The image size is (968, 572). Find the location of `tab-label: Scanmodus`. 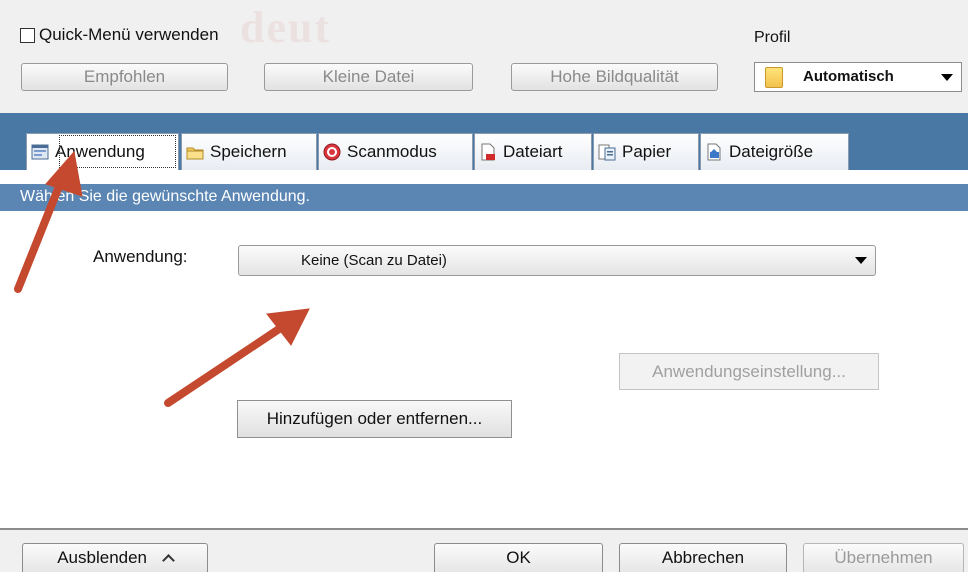

tab-label: Scanmodus is located at coordinates (392, 151).